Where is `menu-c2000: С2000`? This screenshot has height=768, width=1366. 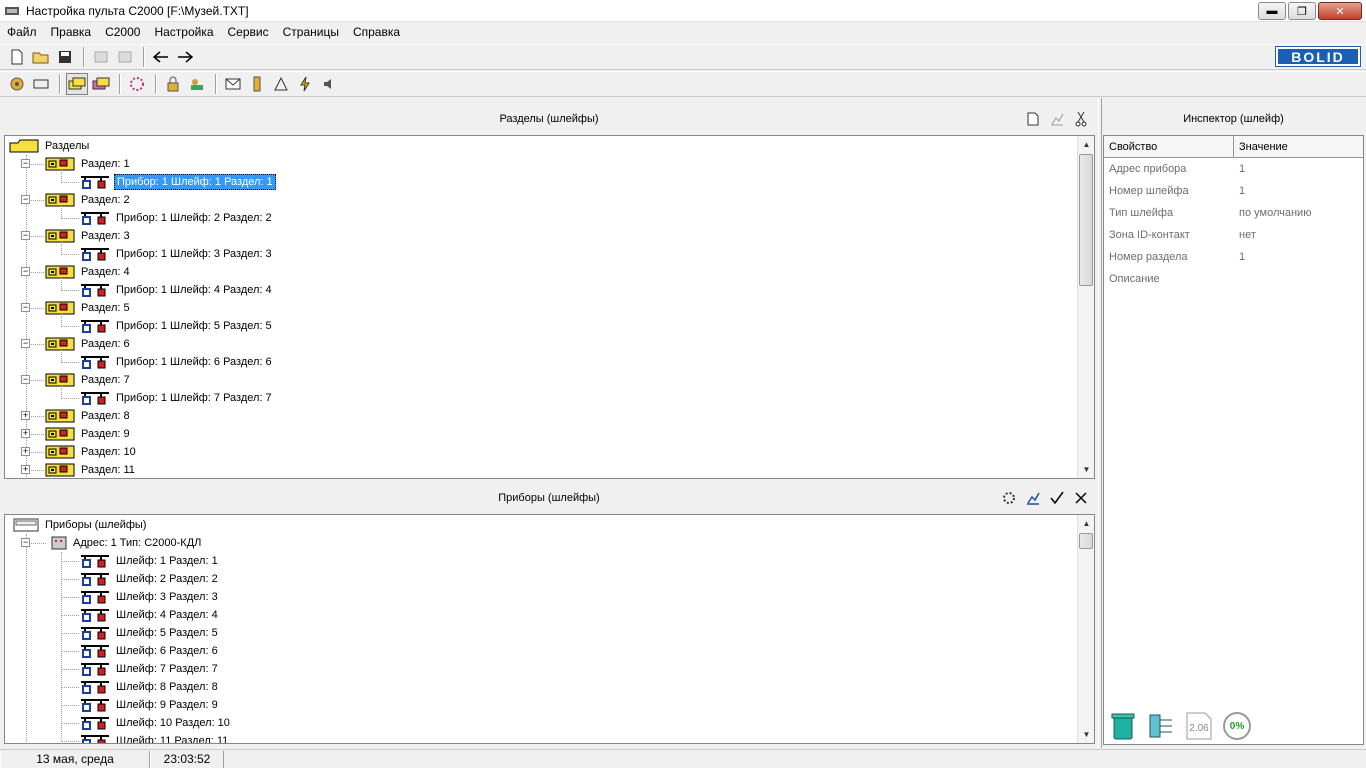 menu-c2000: С2000 is located at coordinates (122, 32).